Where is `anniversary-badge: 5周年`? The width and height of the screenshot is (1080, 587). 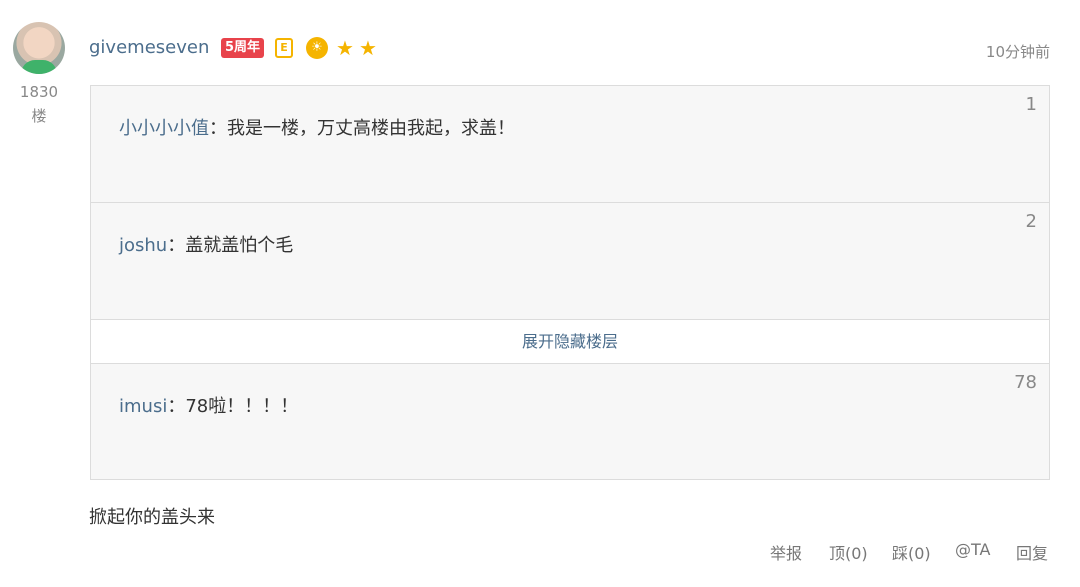 anniversary-badge: 5周年 is located at coordinates (243, 48).